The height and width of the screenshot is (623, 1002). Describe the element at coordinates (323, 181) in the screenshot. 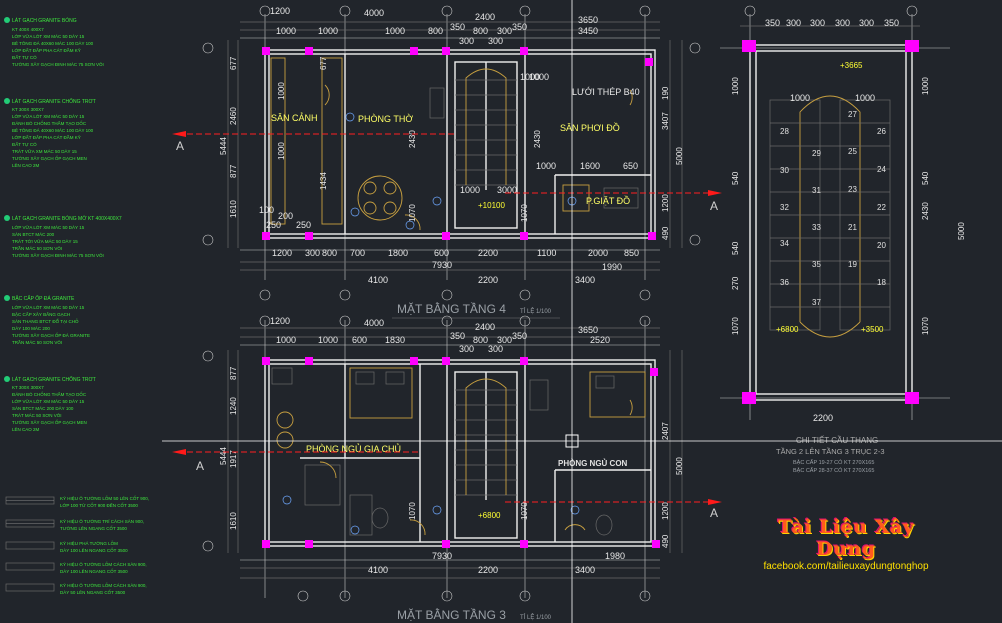

I see `svg-text: 1434` at that location.